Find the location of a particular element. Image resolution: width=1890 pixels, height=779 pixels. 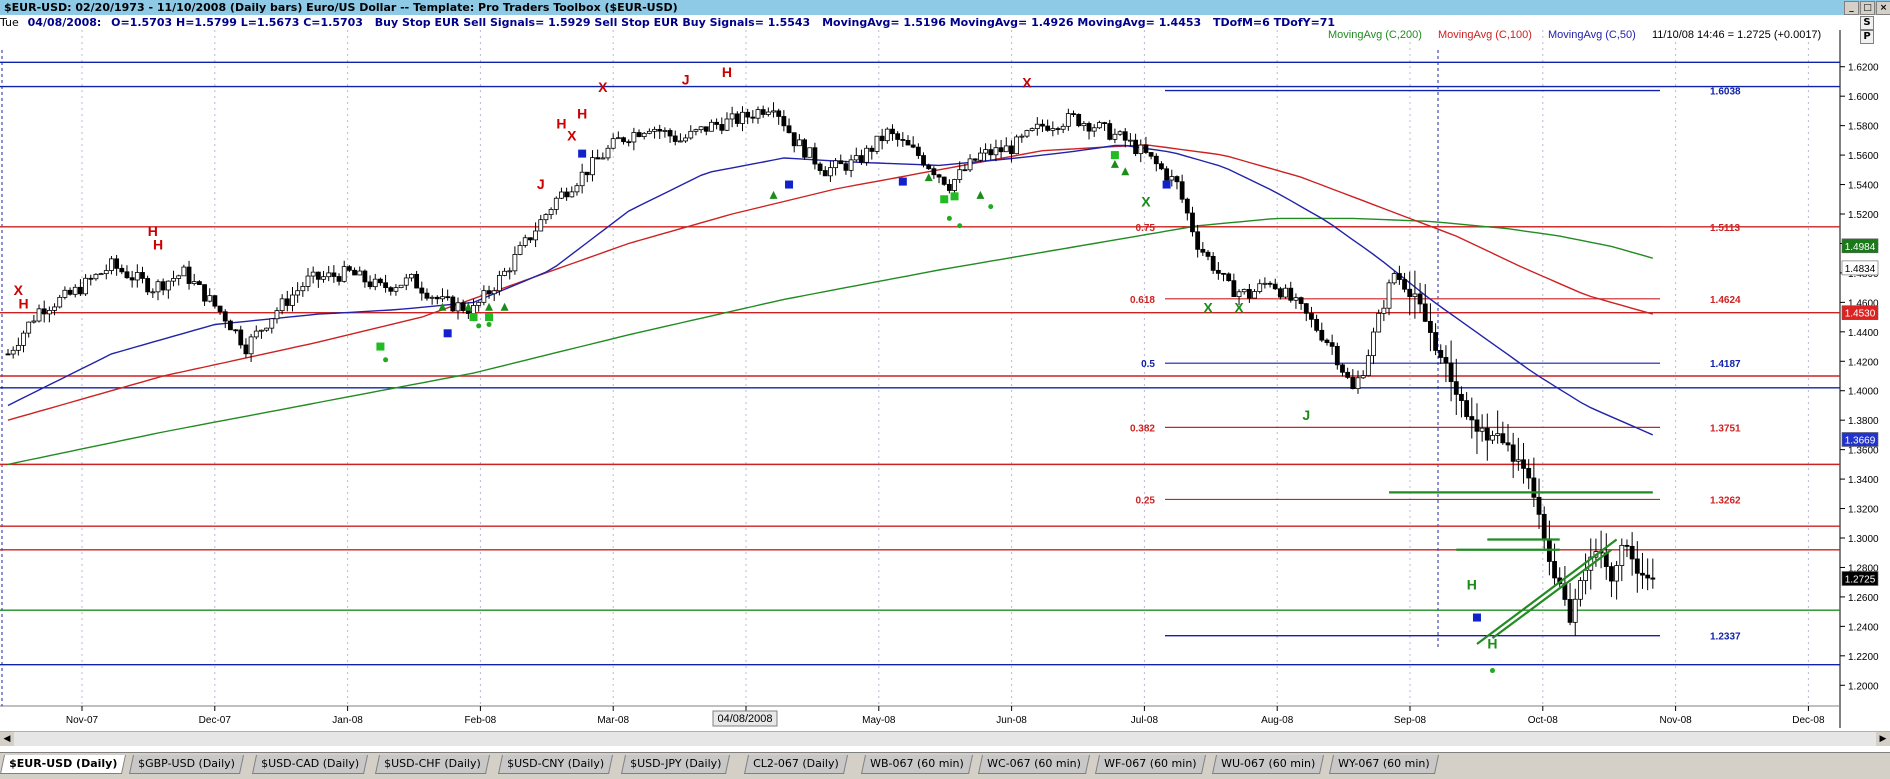

symbol-tab-label: $USD-JPY (Daily) is located at coordinates (676, 763).